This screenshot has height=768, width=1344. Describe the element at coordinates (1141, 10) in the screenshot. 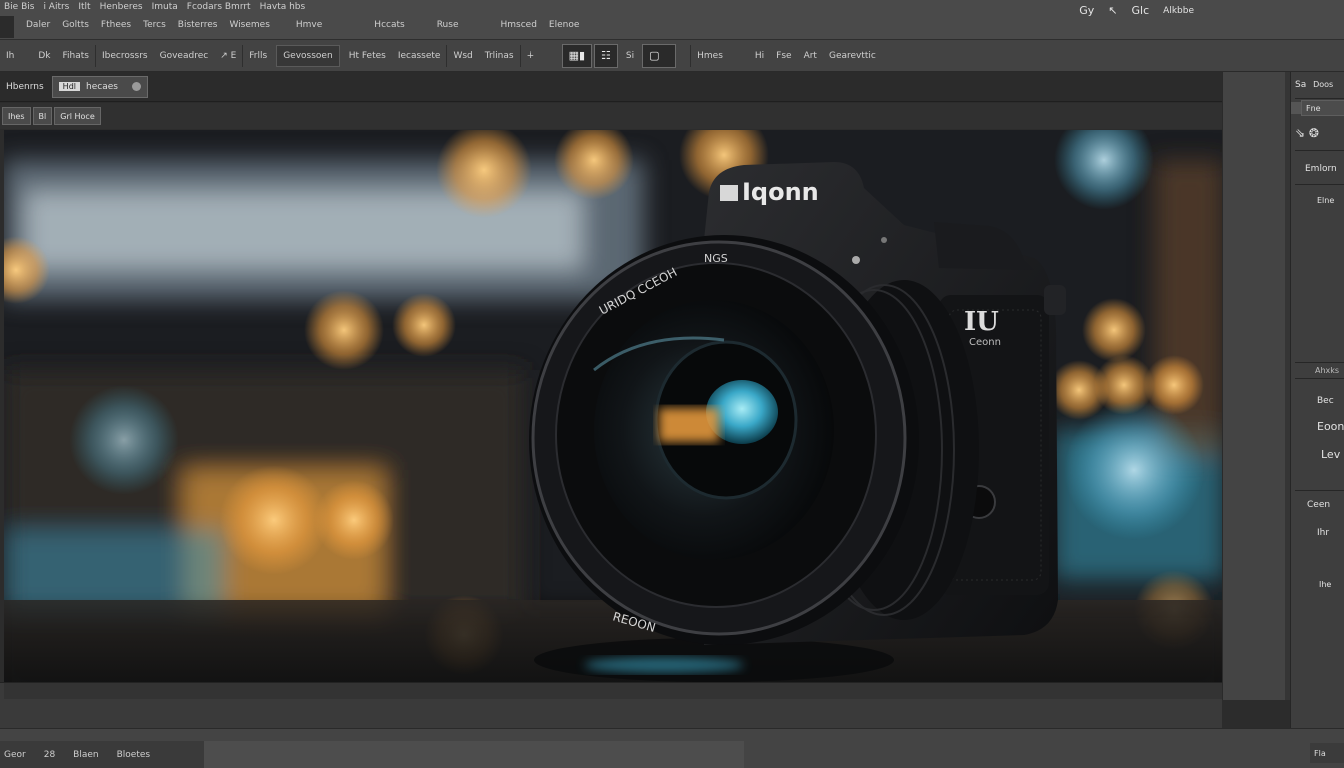

I see `workspace-switcher: Glc` at that location.